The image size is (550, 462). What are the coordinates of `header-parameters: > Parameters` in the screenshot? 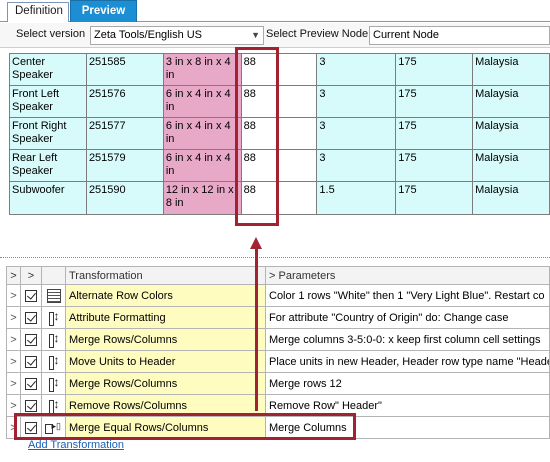 It's located at (407, 275).